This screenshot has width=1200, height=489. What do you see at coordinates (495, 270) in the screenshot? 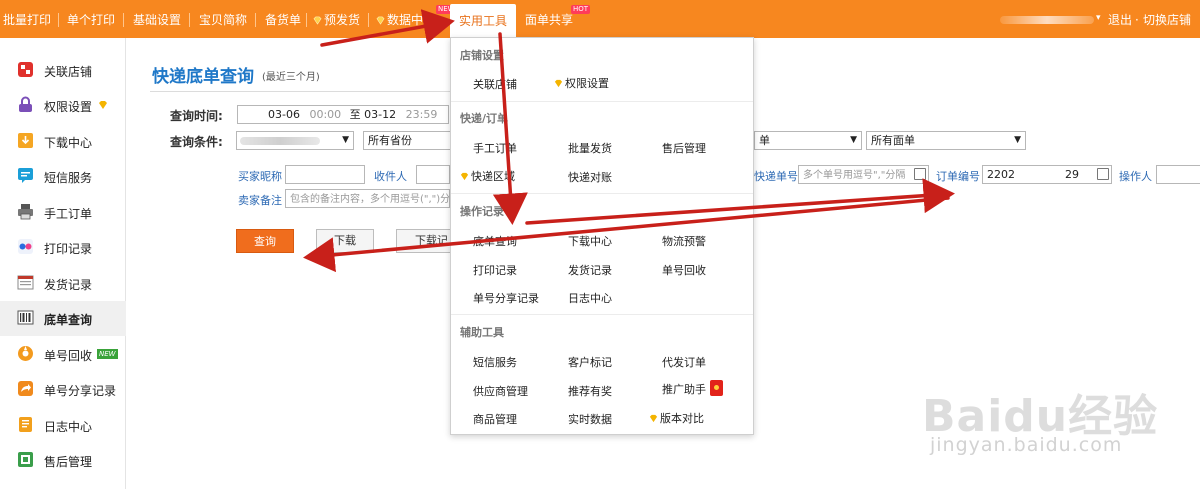
I see `menu-item-print-record: 打印记录` at bounding box center [495, 270].